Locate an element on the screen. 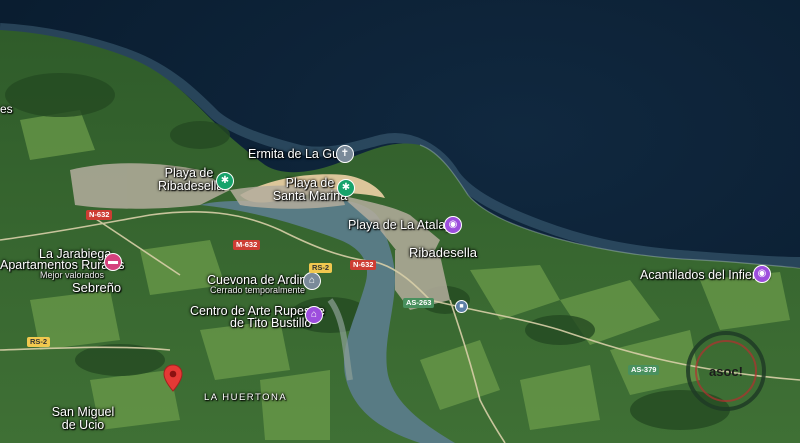 Image resolution: width=800 pixels, height=443 pixels. edge-place-label: es is located at coordinates (6, 109).